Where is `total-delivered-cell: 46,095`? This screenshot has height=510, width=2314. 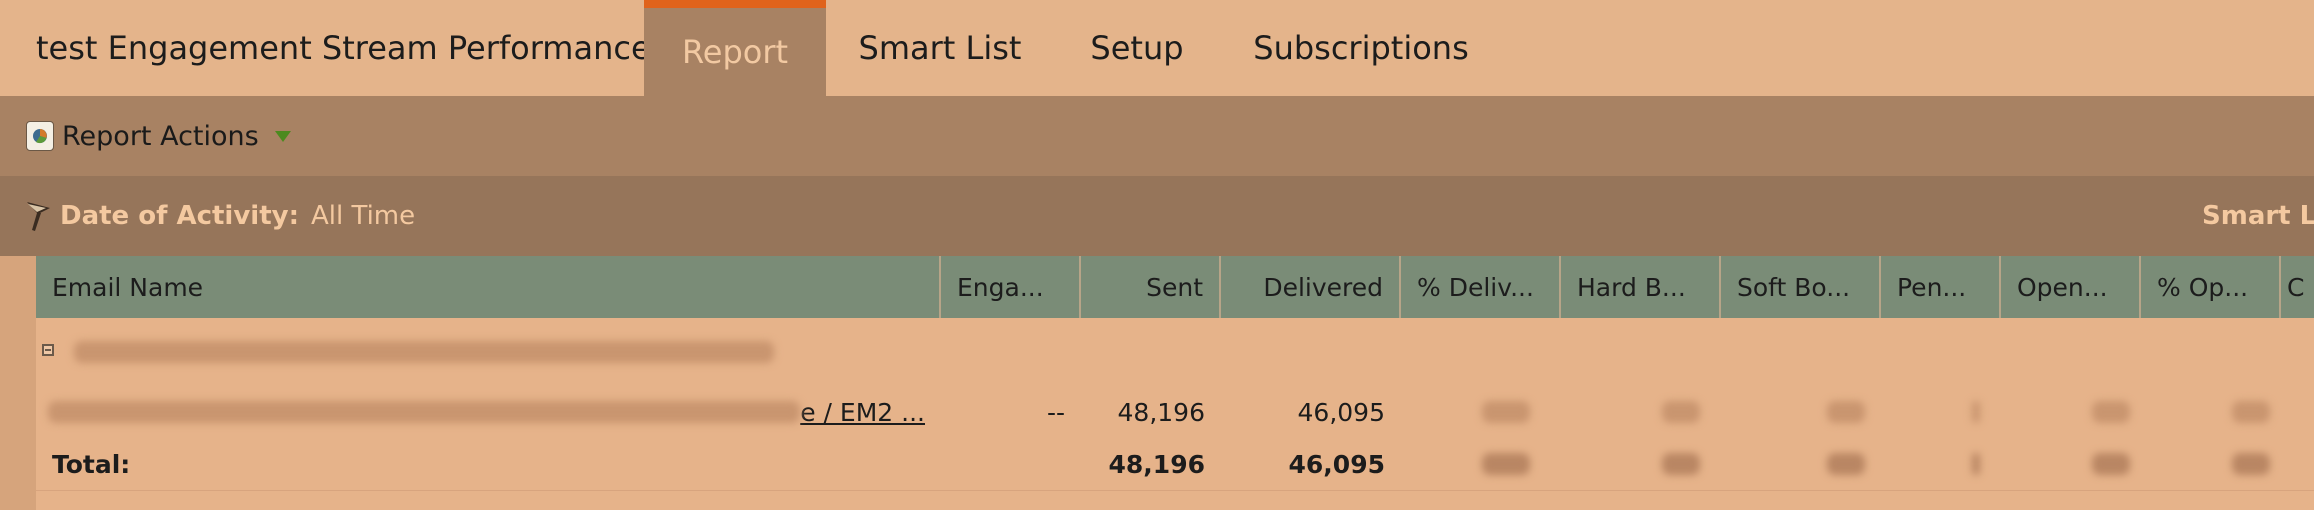 total-delivered-cell: 46,095 is located at coordinates (1336, 464).